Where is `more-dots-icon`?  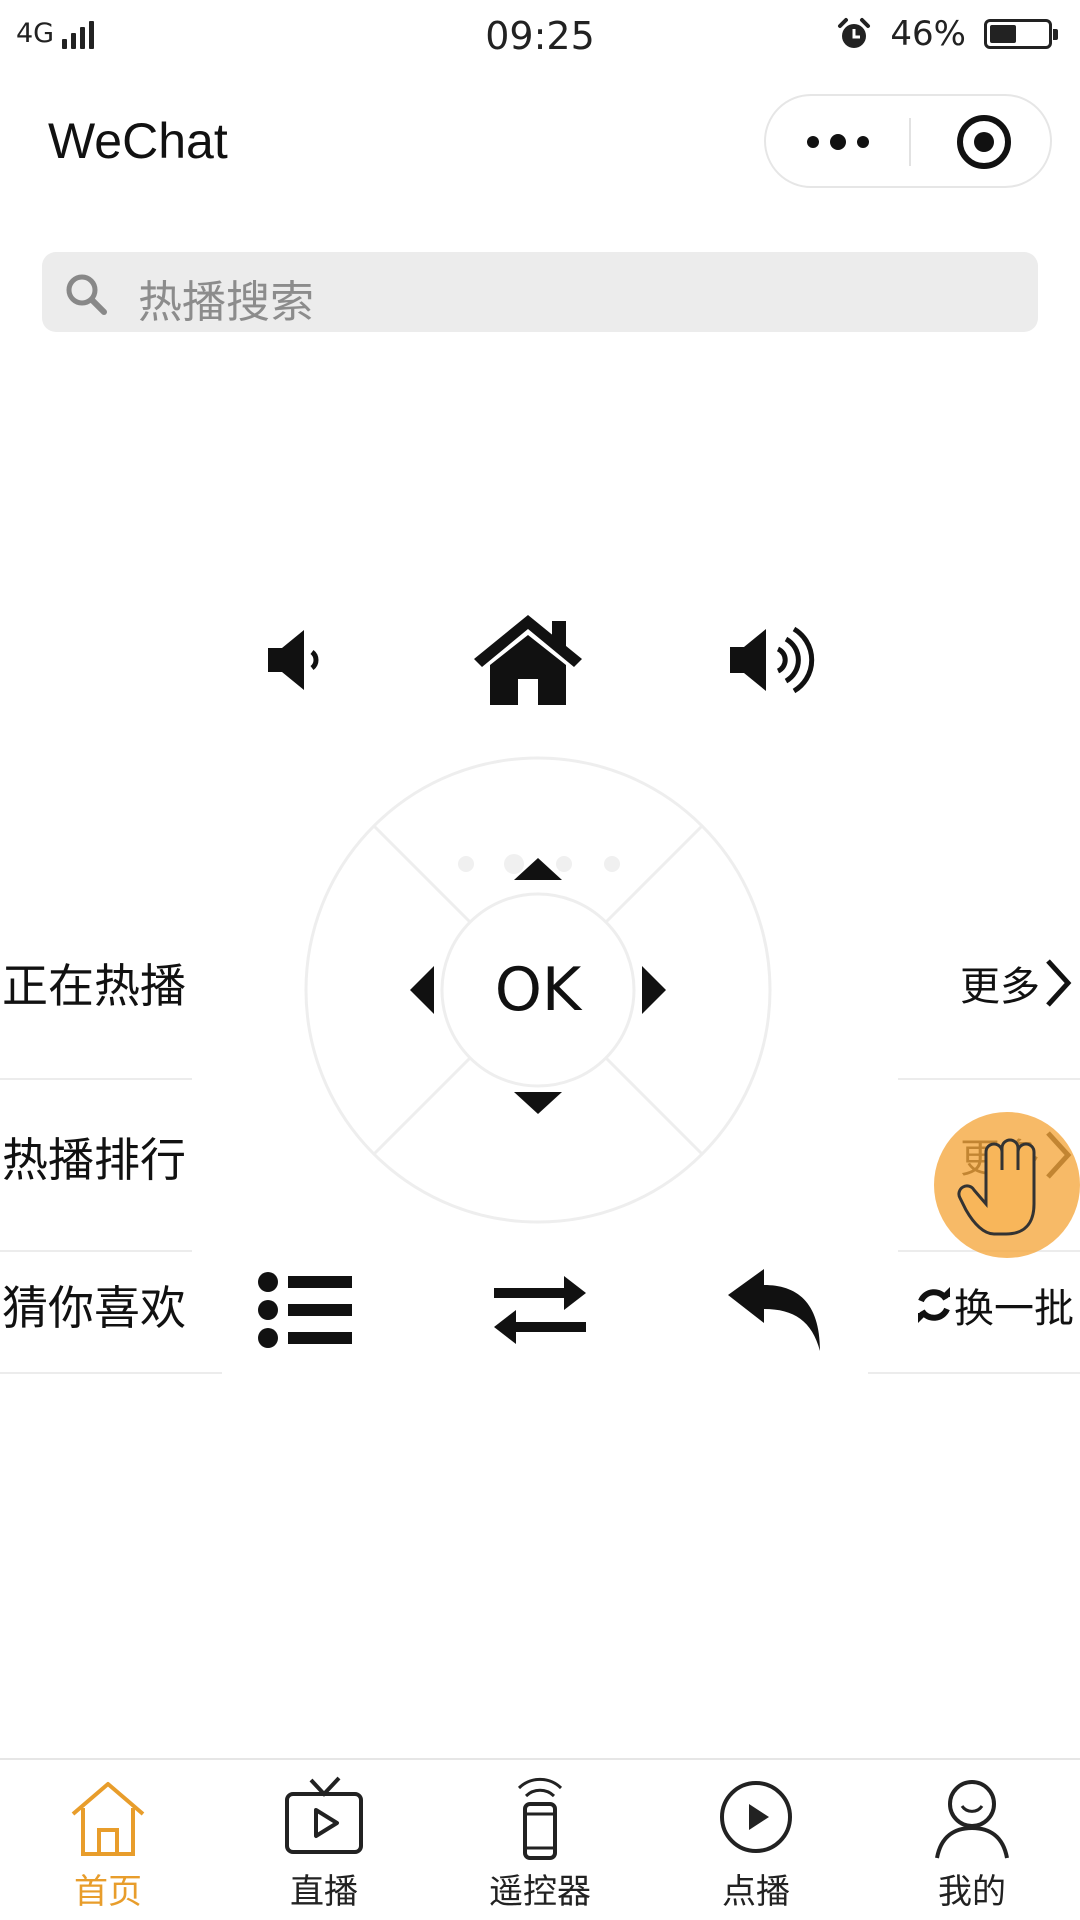
more-dots-icon is located at coordinates (838, 142).